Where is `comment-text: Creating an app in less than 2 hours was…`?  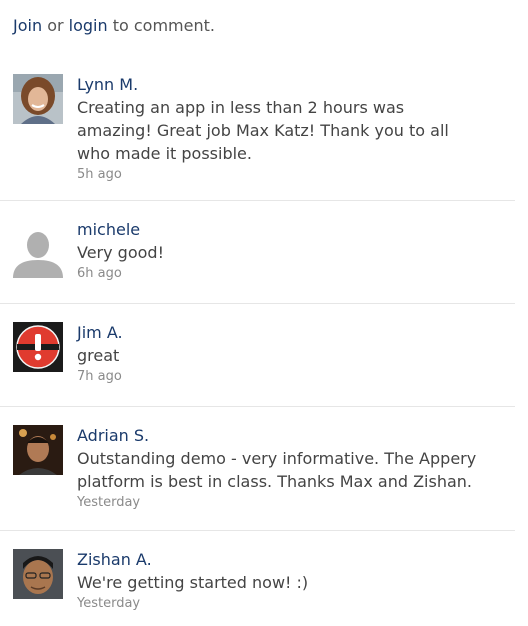
comment-text: Creating an app in less than 2 hours was… is located at coordinates (263, 130).